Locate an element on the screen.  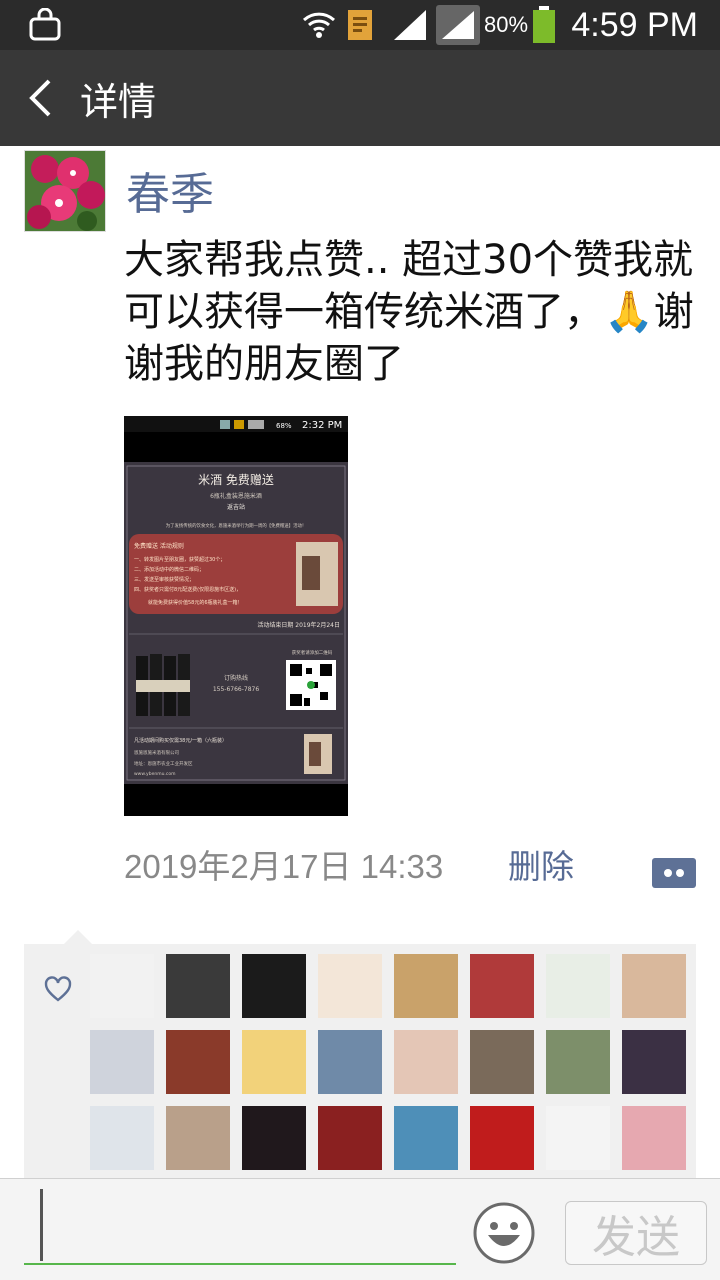
chevron-left-icon is located at coordinates (40, 98).